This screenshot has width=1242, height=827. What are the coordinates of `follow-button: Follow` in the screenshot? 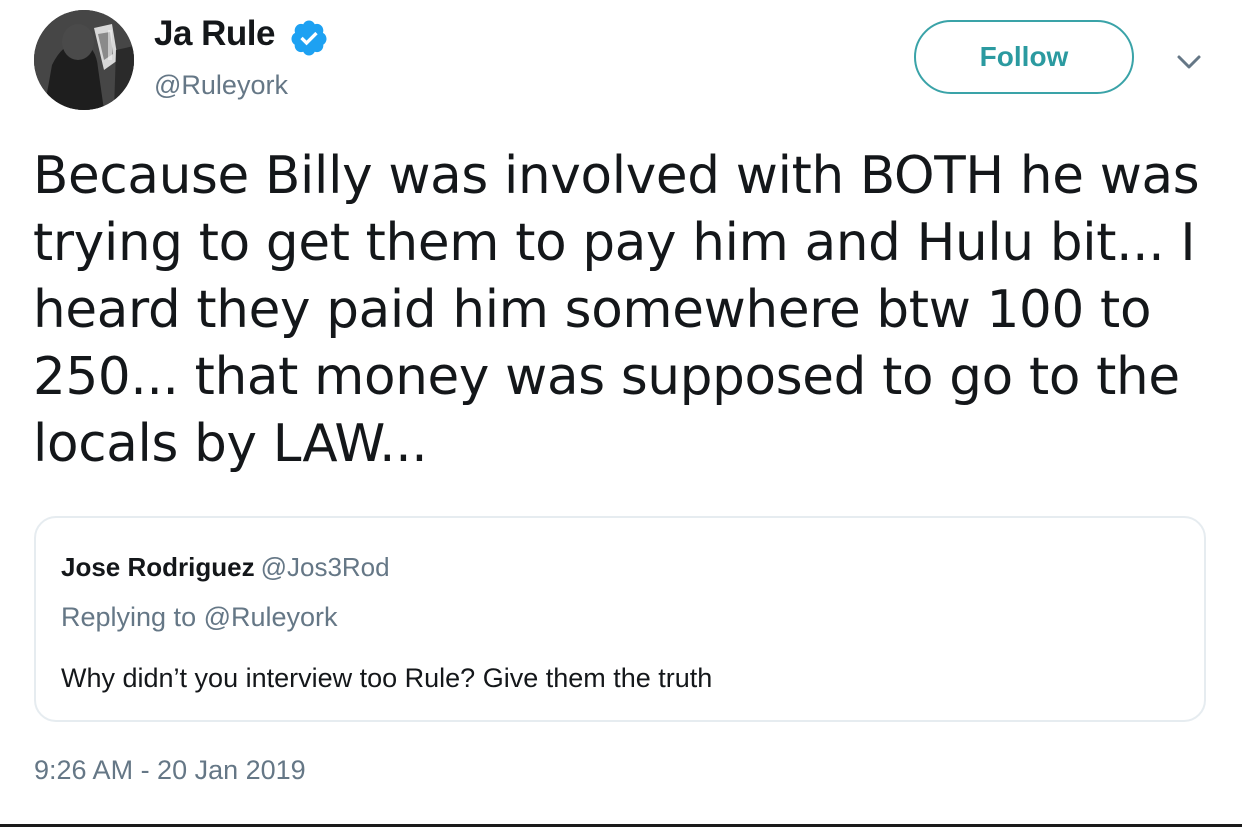 It's located at (1024, 57).